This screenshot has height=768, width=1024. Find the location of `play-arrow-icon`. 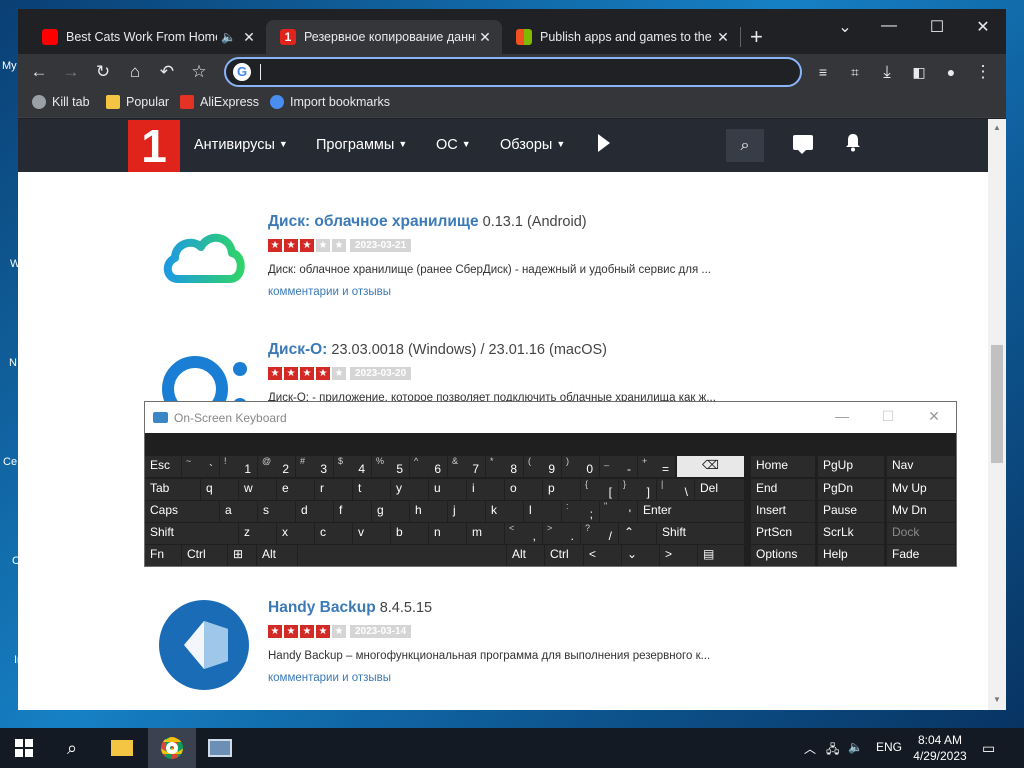

play-arrow-icon is located at coordinates (604, 143).